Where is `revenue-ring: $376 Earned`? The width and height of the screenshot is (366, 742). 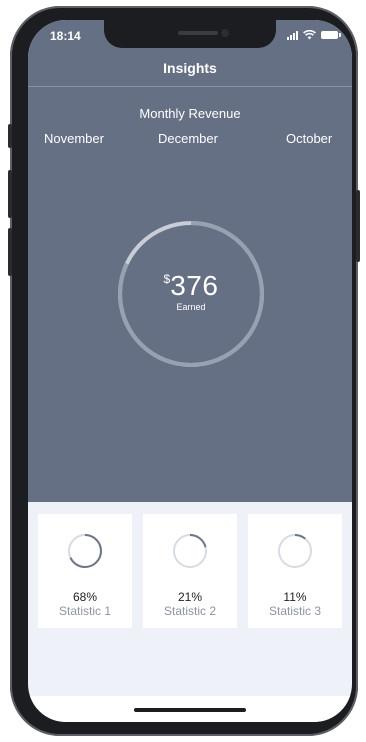 revenue-ring: $376 Earned is located at coordinates (191, 294).